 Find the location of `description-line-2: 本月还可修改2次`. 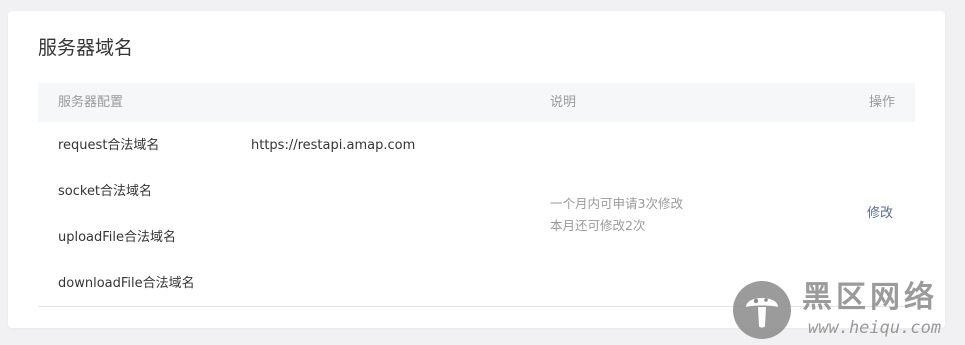

description-line-2: 本月还可修改2次 is located at coordinates (598, 225).